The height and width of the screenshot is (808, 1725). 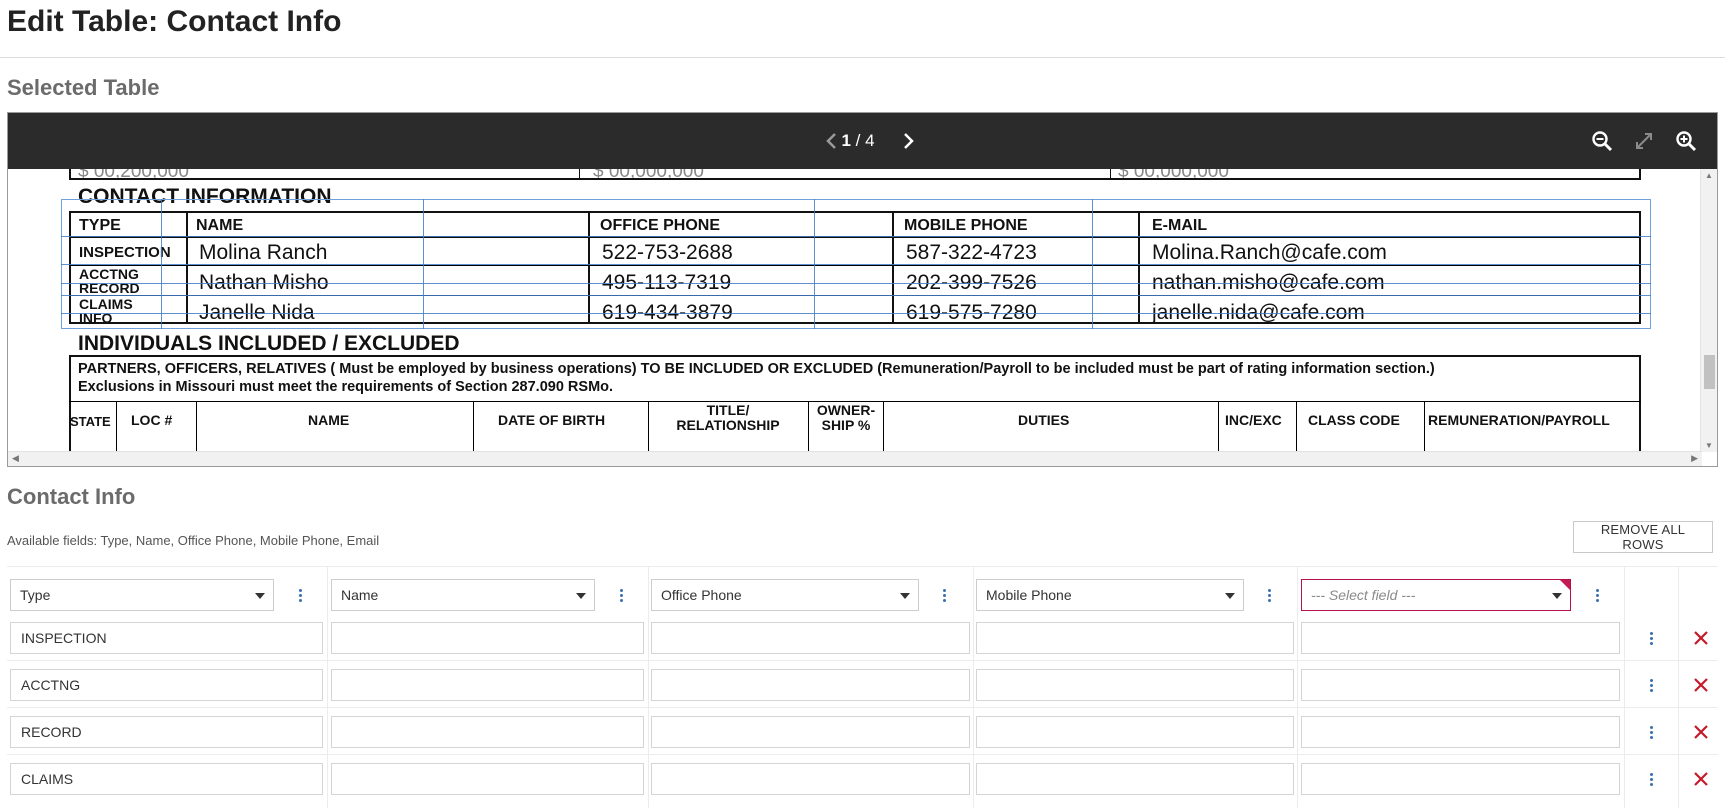 What do you see at coordinates (1519, 420) in the screenshot?
I see `doc-ind-col-remuneration: REMUNERATION/PAYROLL` at bounding box center [1519, 420].